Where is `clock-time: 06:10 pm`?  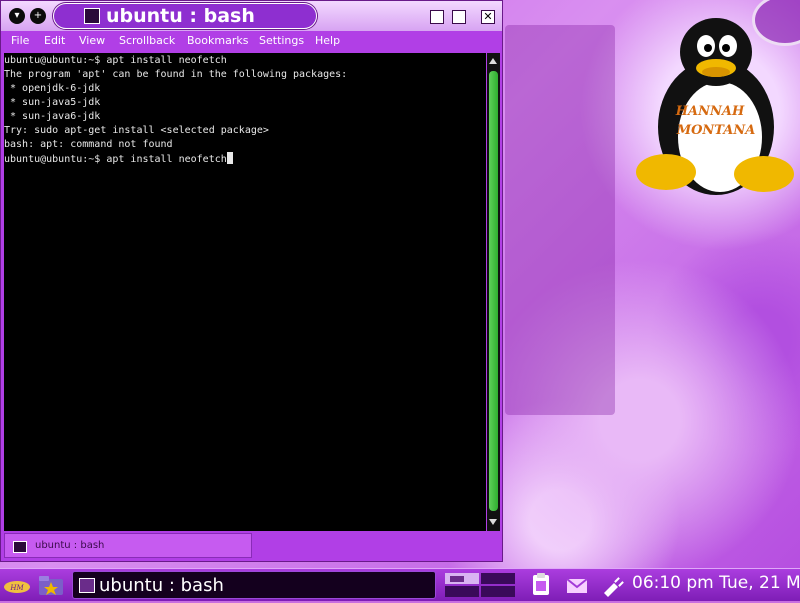
clock-time: 06:10 pm is located at coordinates (673, 583).